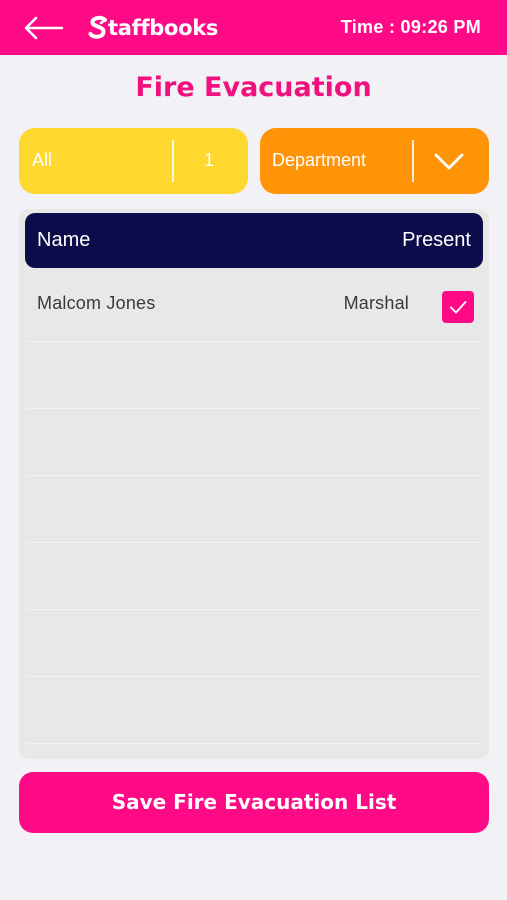 This screenshot has height=900, width=507. Describe the element at coordinates (254, 240) in the screenshot. I see `table-header: Name Present` at that location.